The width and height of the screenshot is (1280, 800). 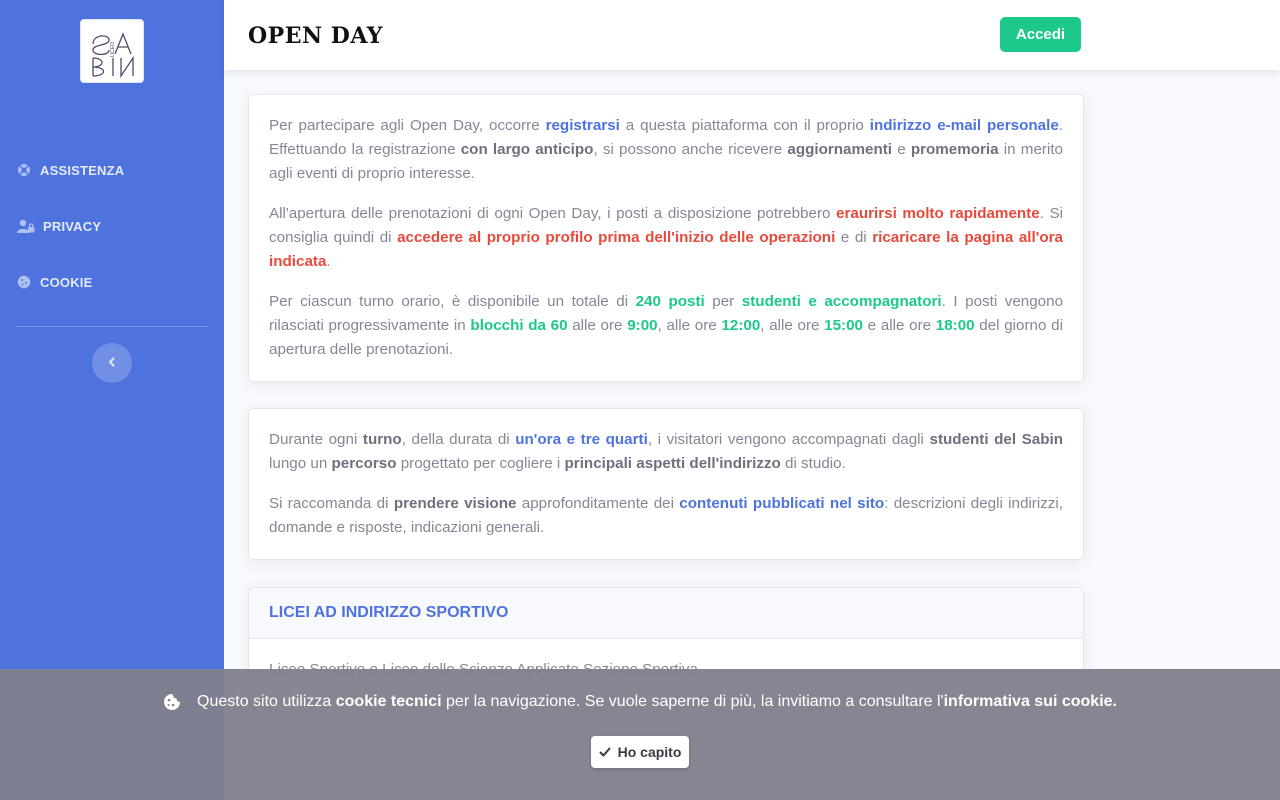 I want to click on site-content-link: contenuti pubblicati nel sito, so click(x=781, y=503).